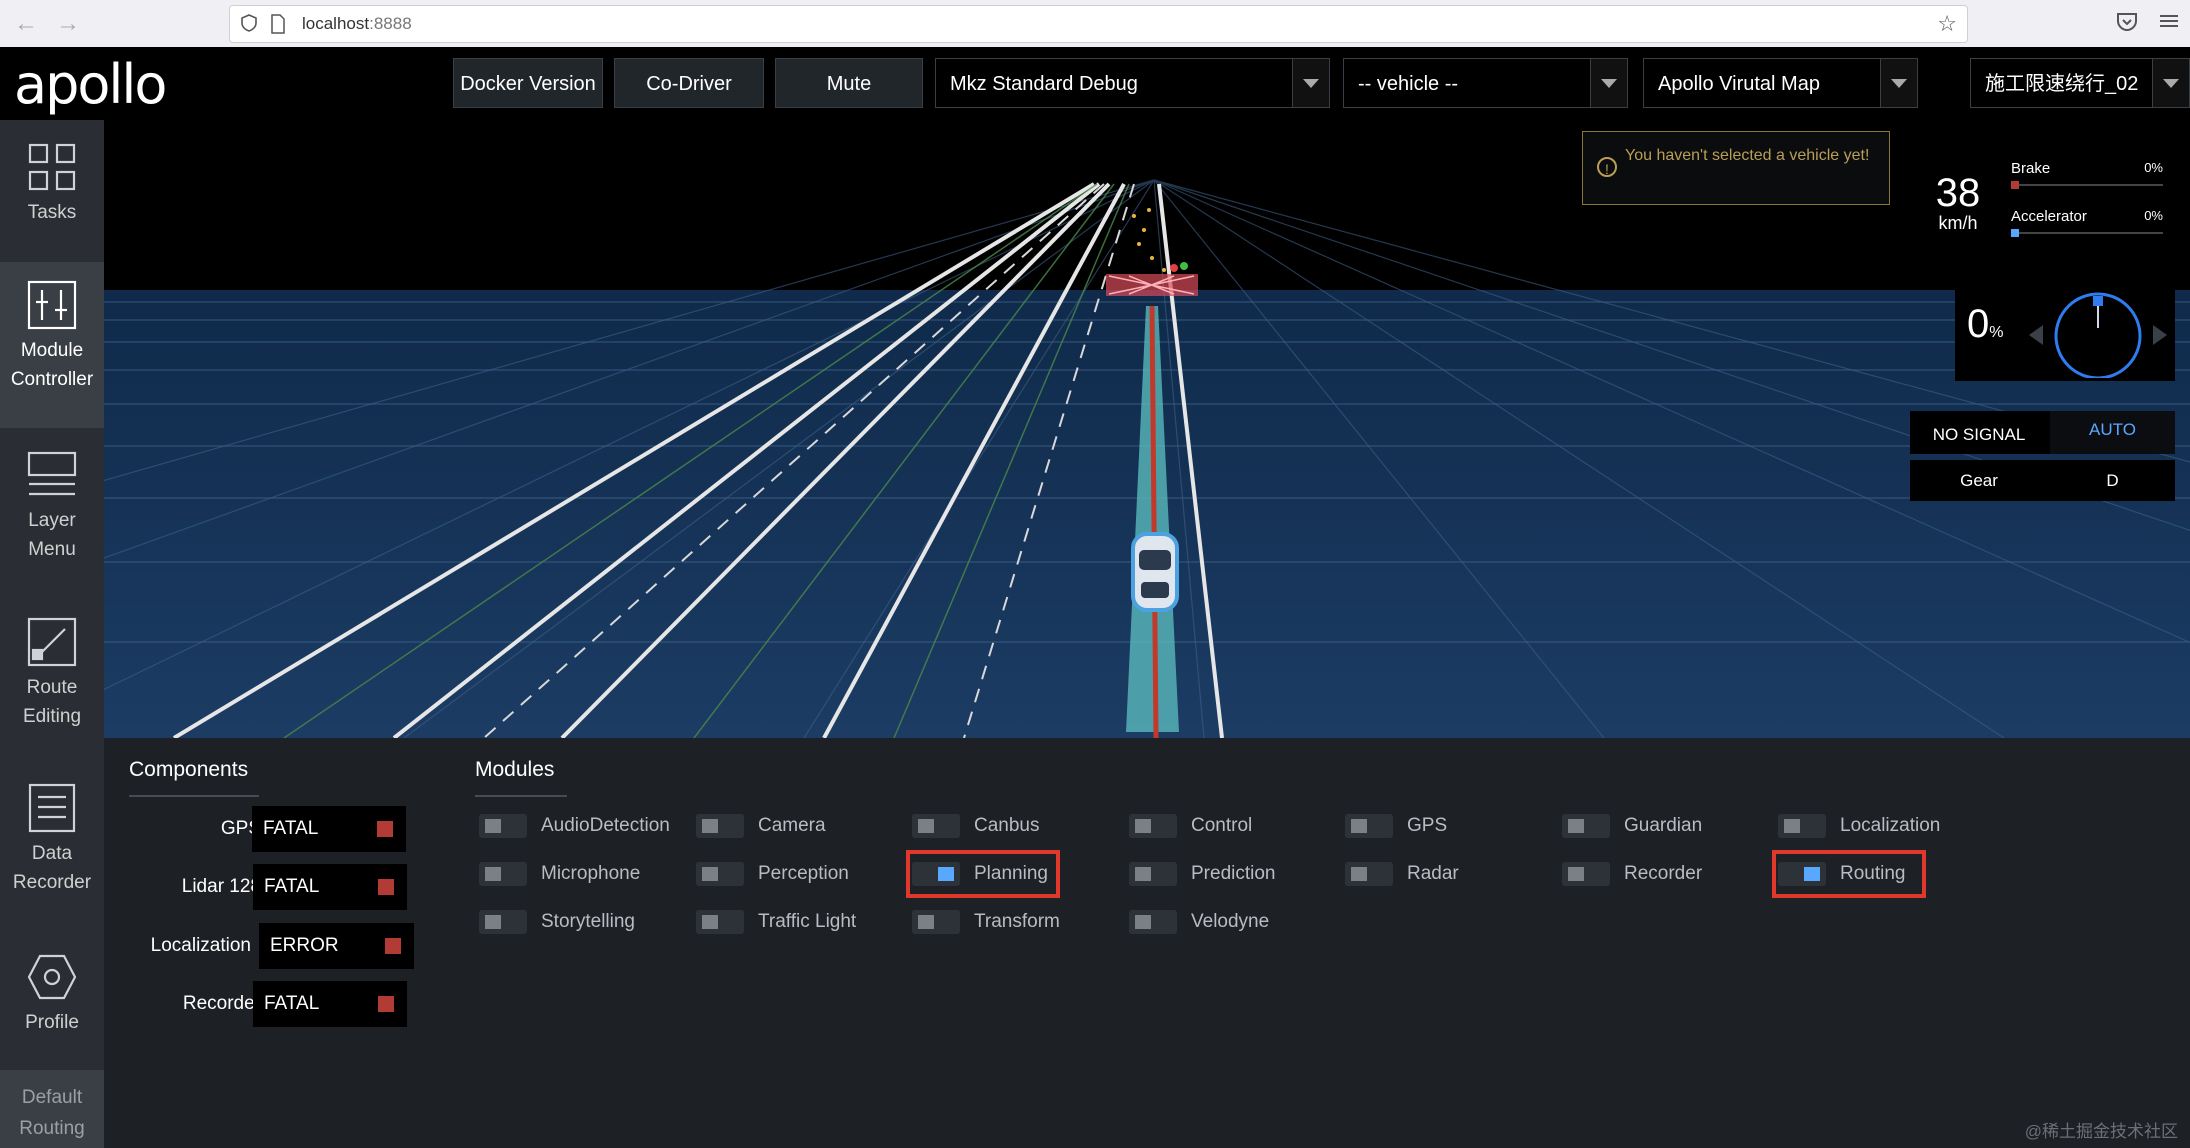  I want to click on module-audiodetection: AudioDetection, so click(579, 826).